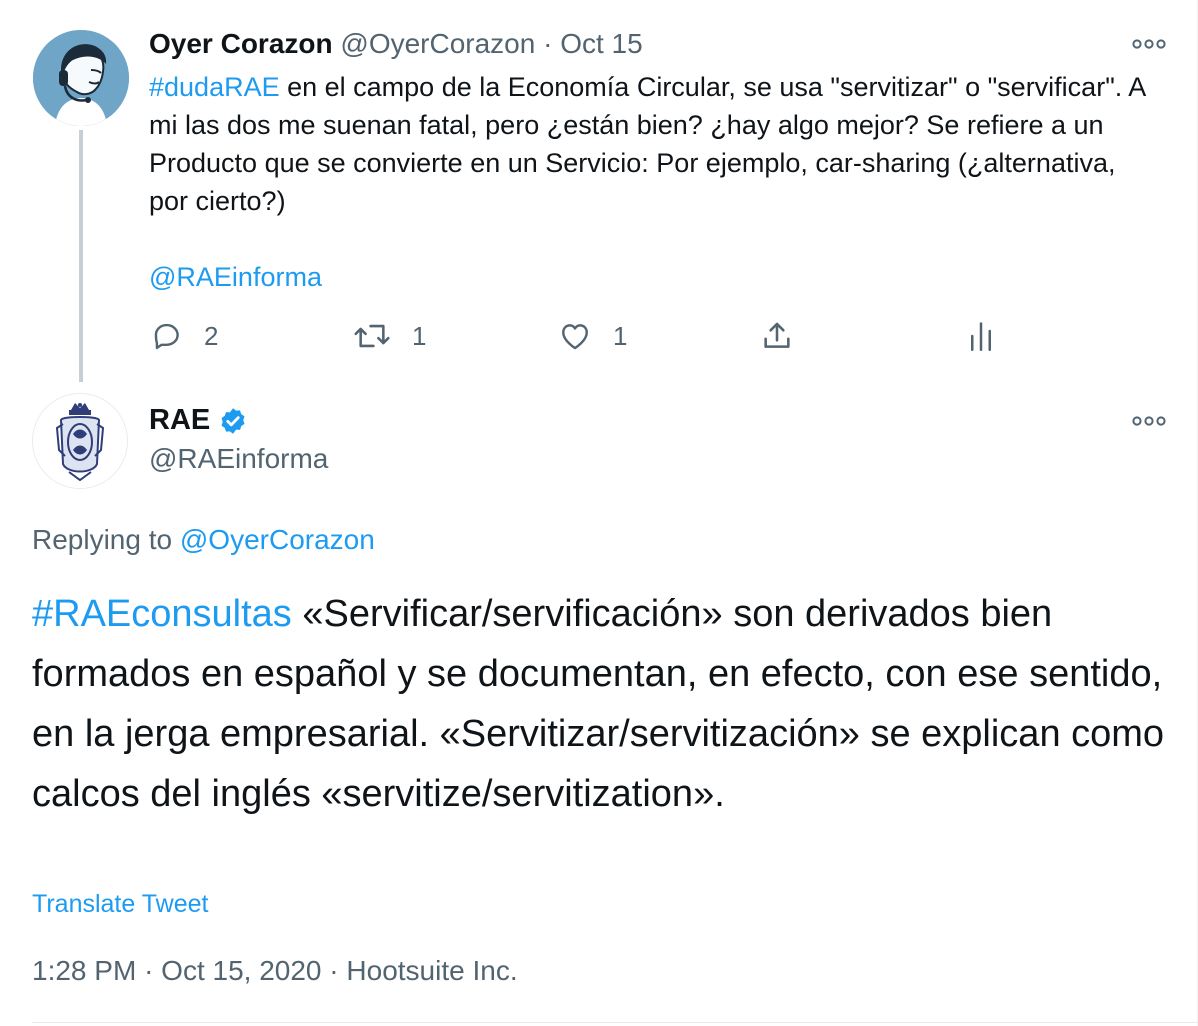 This screenshot has width=1198, height=1026. I want to click on tweet2-meta: 1:28 PM · Oct 15, 2020 · Hootsuite Inc., so click(275, 971).